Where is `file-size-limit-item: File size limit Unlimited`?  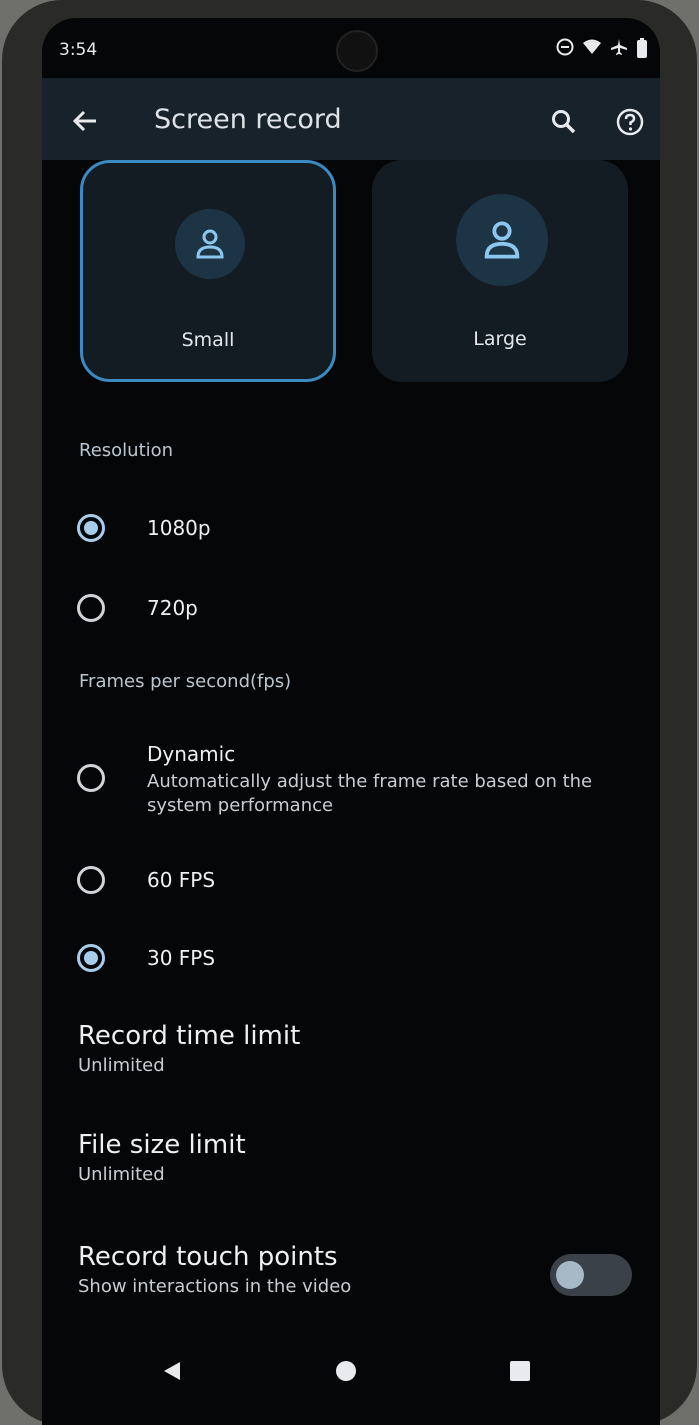
file-size-limit-item: File size limit Unlimited is located at coordinates (162, 1157).